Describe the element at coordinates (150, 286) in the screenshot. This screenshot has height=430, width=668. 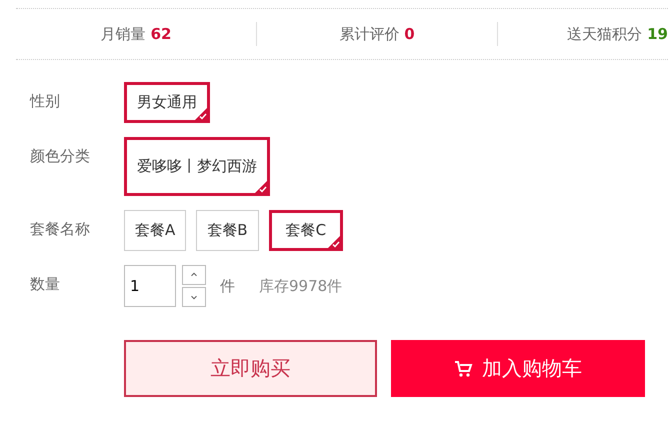
I see `quantity-field: 1` at that location.